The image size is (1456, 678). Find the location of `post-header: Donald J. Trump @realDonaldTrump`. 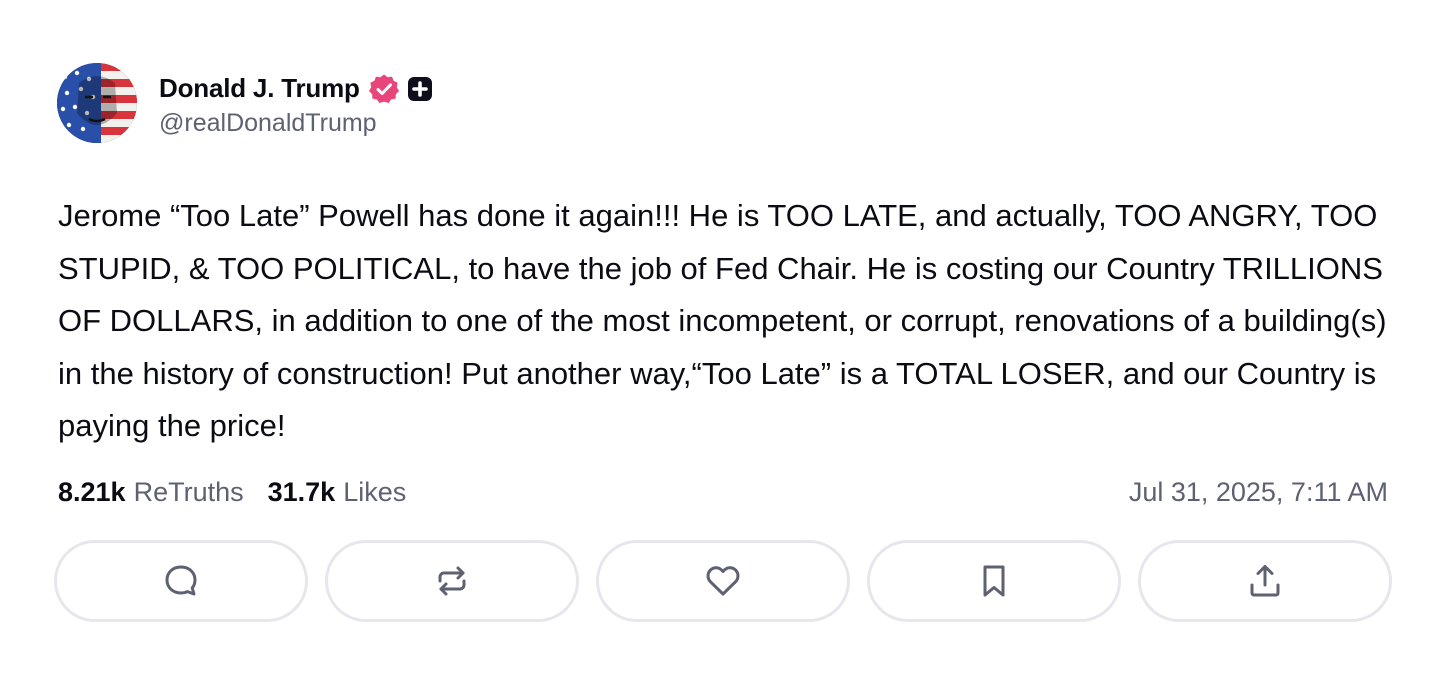

post-header: Donald J. Trump @realDonaldTrump is located at coordinates (245, 103).